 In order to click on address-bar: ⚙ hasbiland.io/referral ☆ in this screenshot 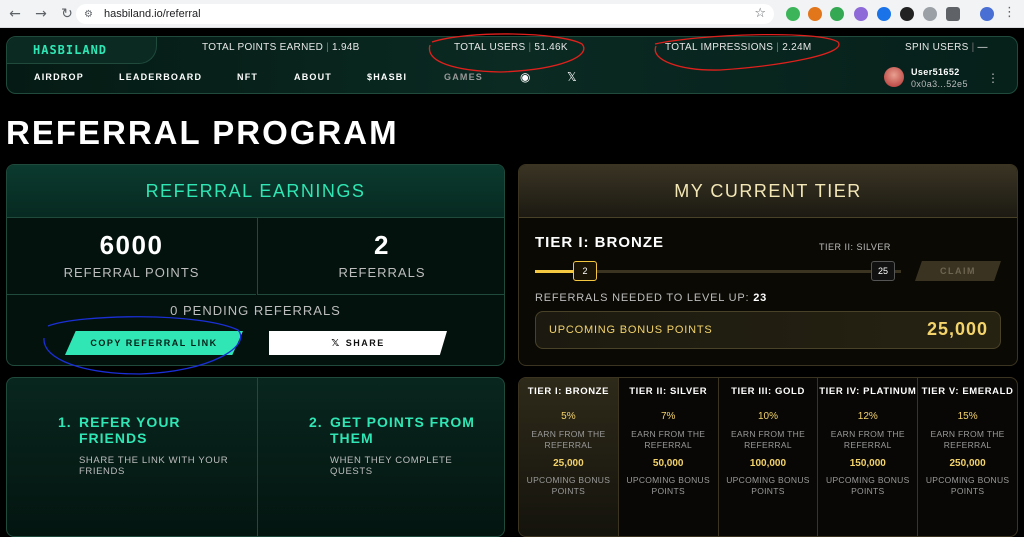, I will do `click(425, 14)`.